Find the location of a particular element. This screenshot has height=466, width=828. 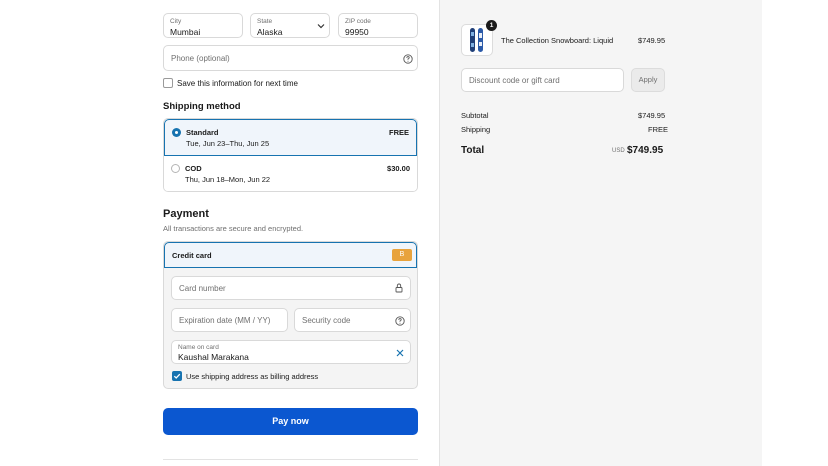

city-field: City Mumbai is located at coordinates (203, 25).